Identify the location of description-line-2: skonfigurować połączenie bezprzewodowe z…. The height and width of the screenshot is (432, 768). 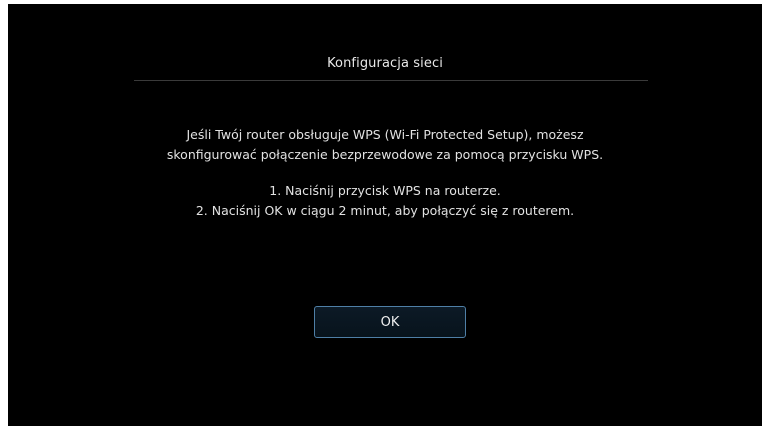
(385, 154).